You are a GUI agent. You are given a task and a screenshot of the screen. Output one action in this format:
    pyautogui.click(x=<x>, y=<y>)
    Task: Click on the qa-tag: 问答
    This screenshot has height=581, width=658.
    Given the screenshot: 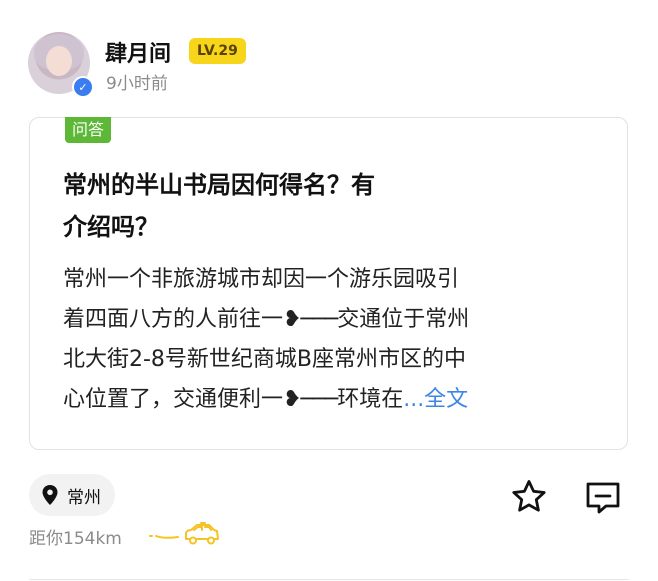 What is the action you would take?
    pyautogui.click(x=88, y=130)
    